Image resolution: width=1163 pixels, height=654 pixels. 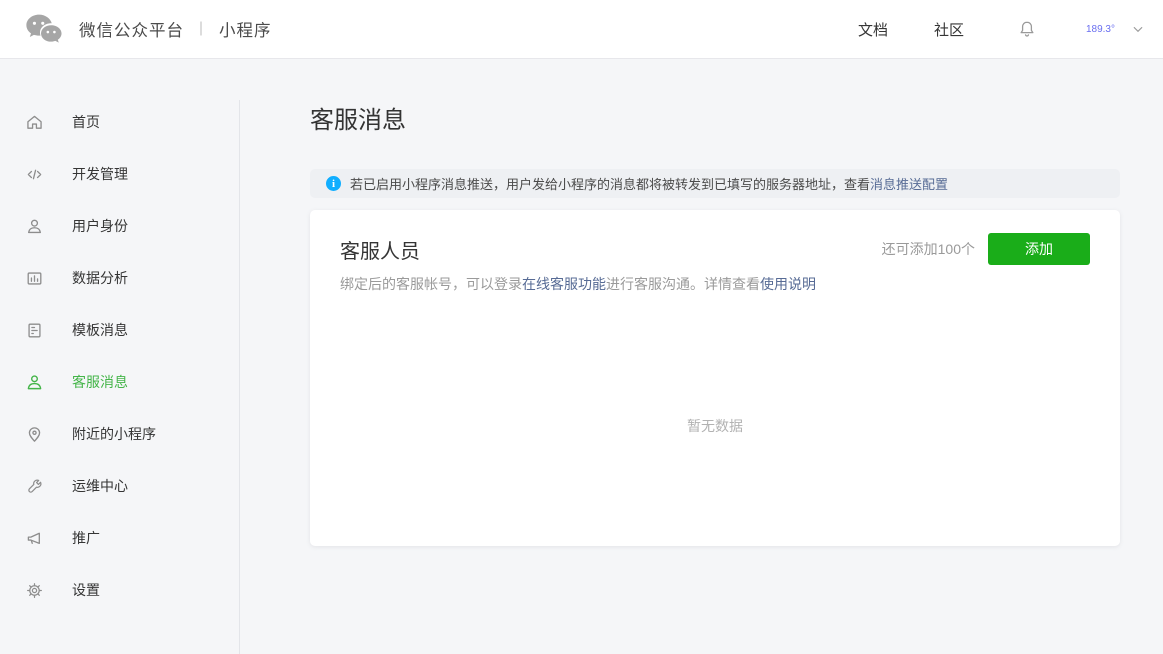 I want to click on top-header: 微信公众平台 ｜ 小程序 文档 社区 189.3°, so click(x=581, y=29).